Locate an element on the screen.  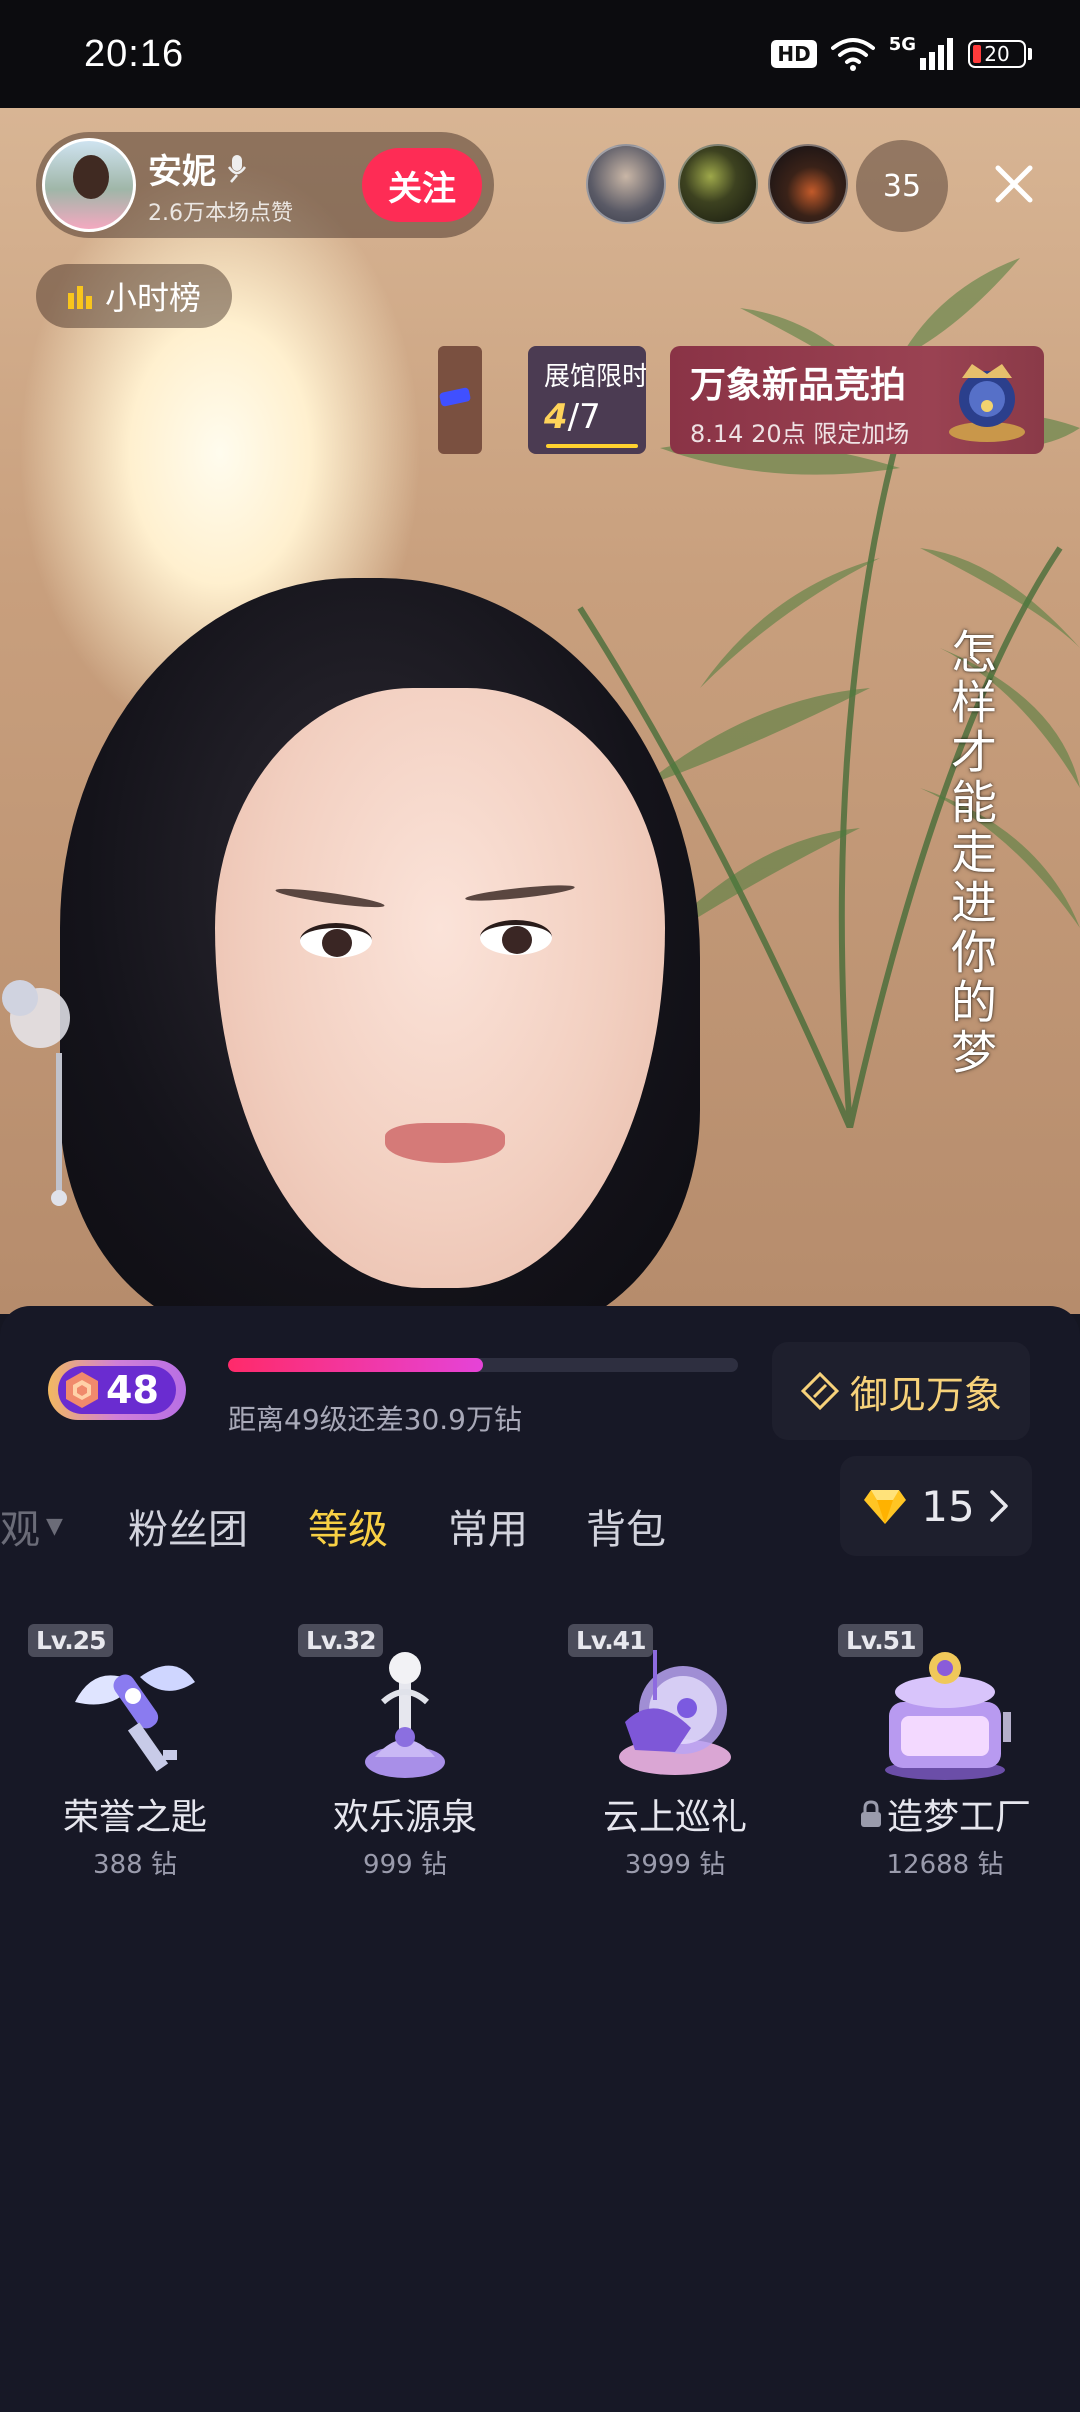
tab-common: 常用 is located at coordinates (488, 1526).